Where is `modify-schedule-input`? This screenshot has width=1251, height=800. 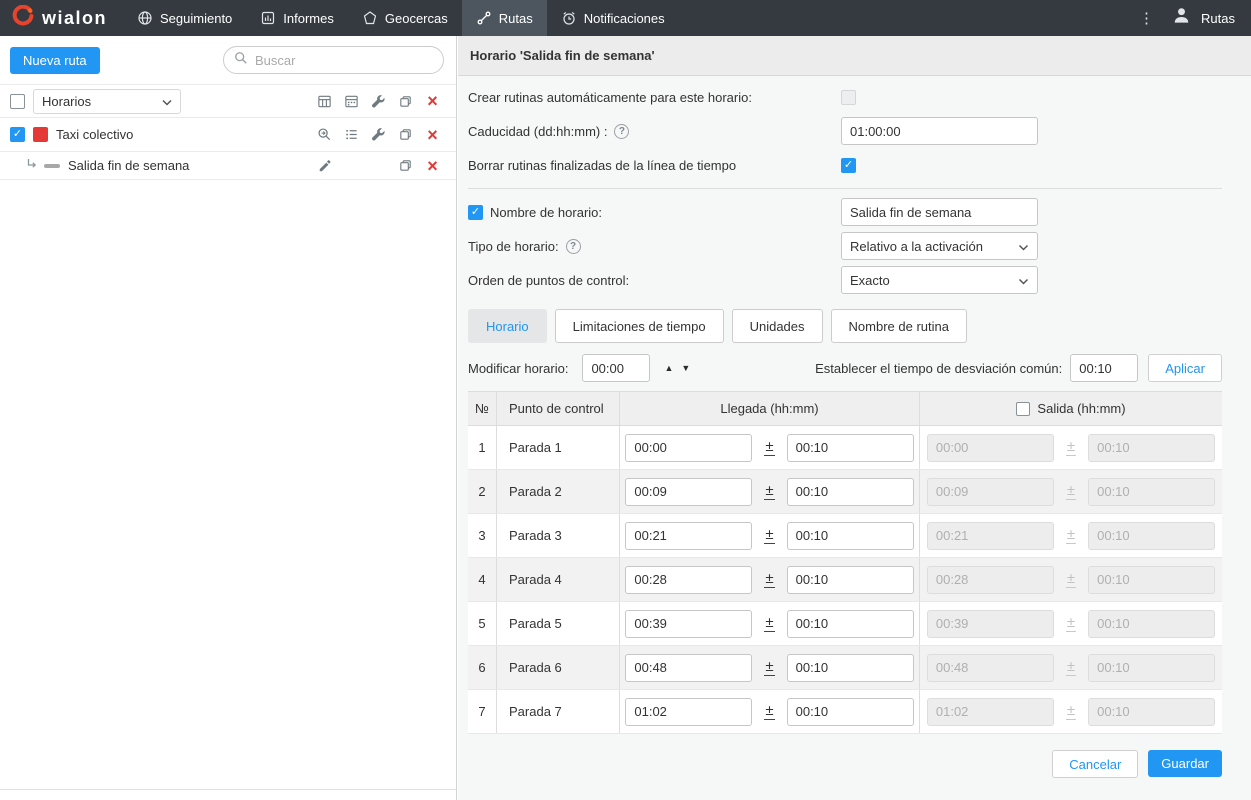
modify-schedule-input is located at coordinates (616, 368).